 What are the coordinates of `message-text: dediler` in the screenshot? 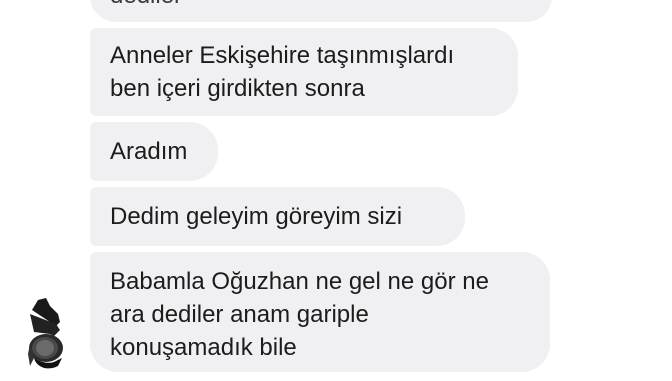 It's located at (146, 6).